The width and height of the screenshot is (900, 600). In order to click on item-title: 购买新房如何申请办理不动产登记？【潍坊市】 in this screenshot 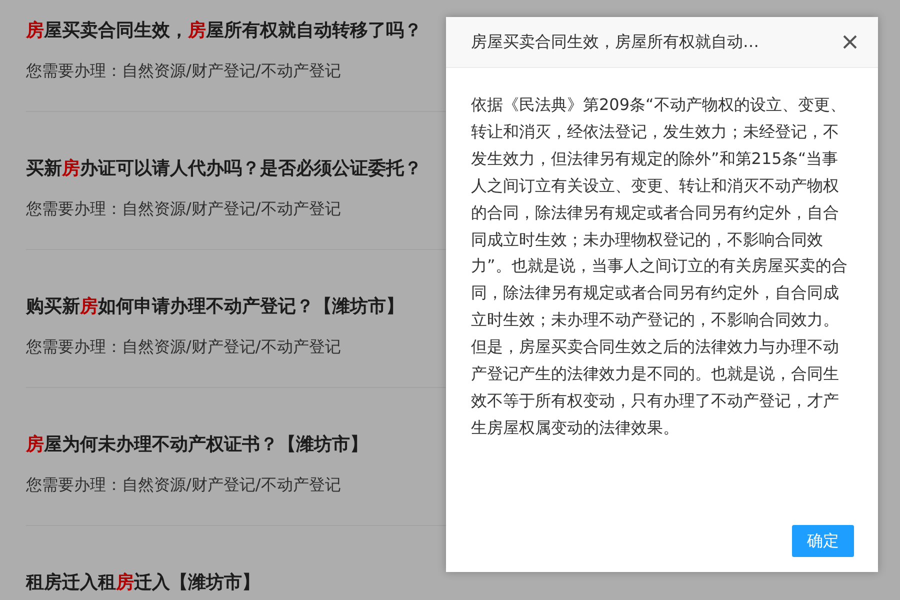, I will do `click(236, 307)`.